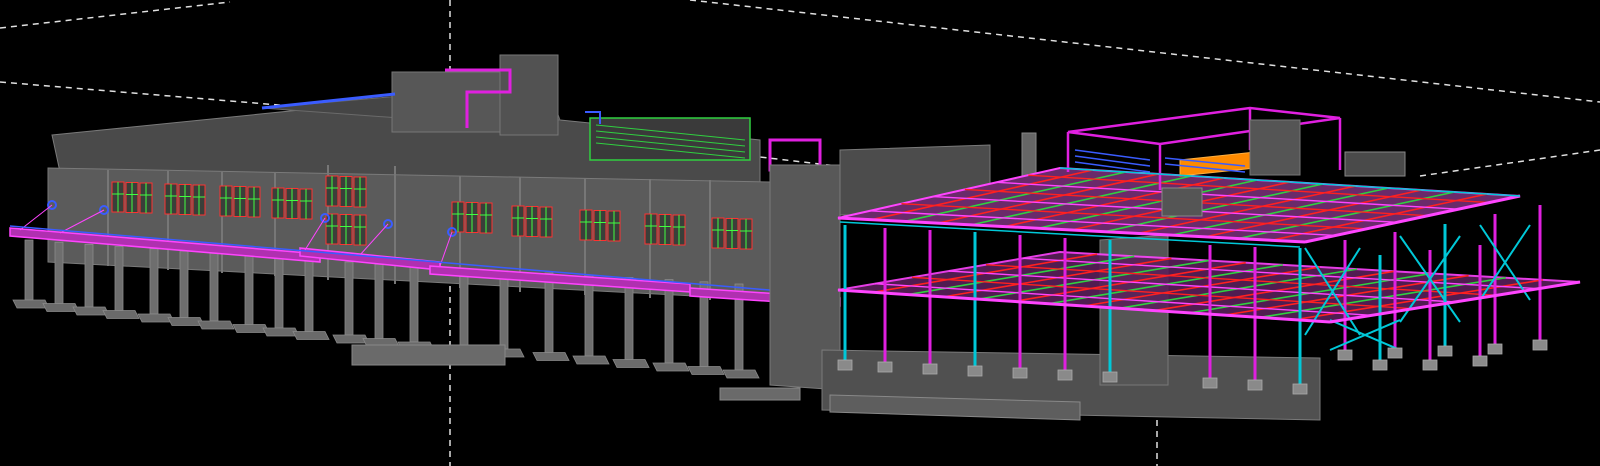 This screenshot has width=1600, height=466. Describe the element at coordinates (529, 95) in the screenshot. I see `roof-tower-upper` at that location.